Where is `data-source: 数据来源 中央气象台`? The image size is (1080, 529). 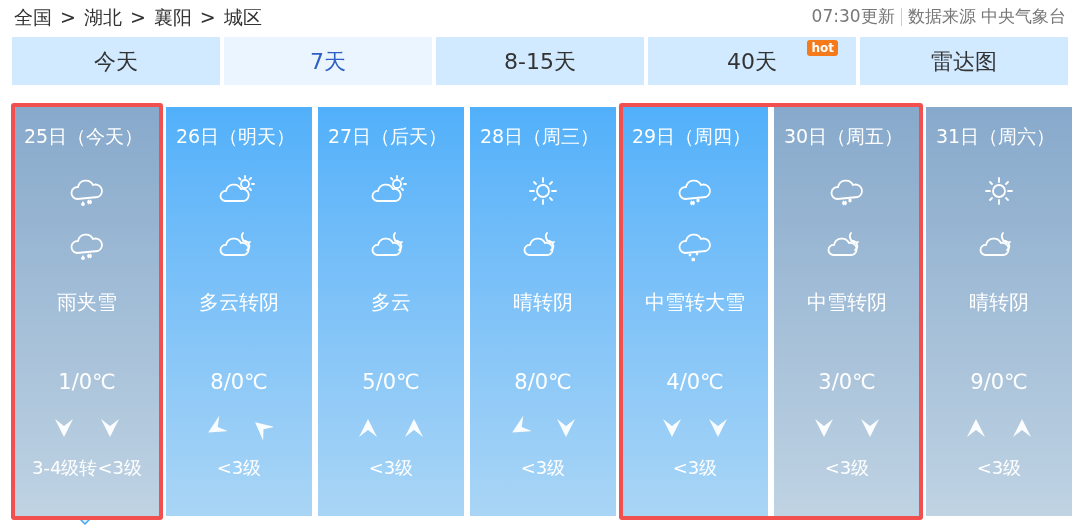
data-source: 数据来源 中央气象台 is located at coordinates (986, 17).